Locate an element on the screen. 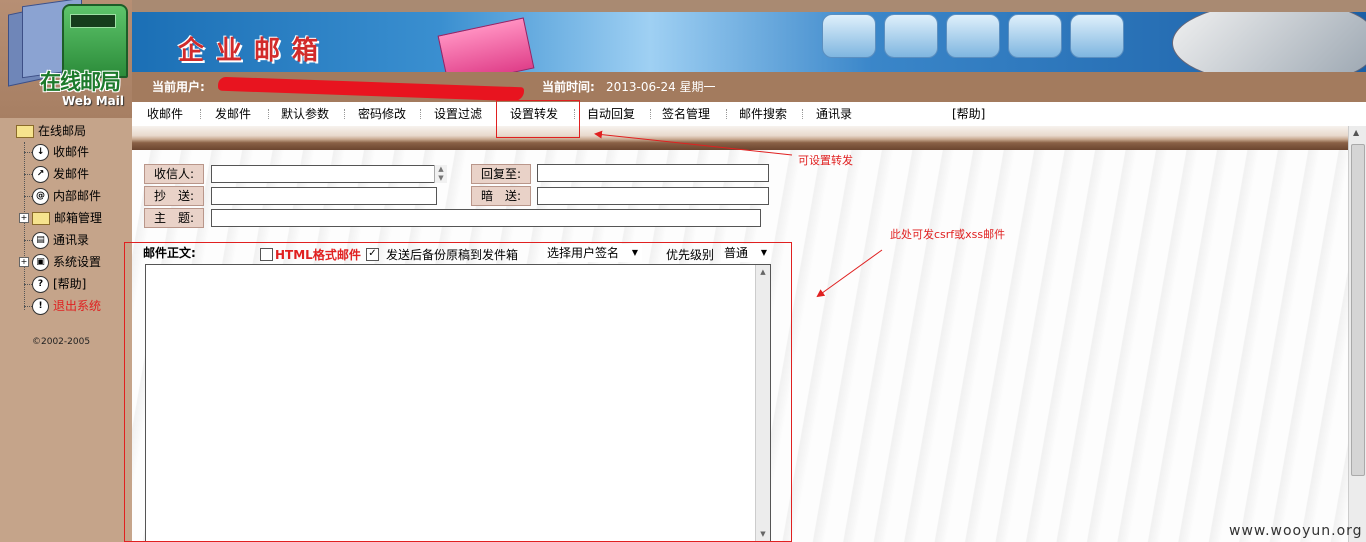  forward-arrow is located at coordinates (693, 143).